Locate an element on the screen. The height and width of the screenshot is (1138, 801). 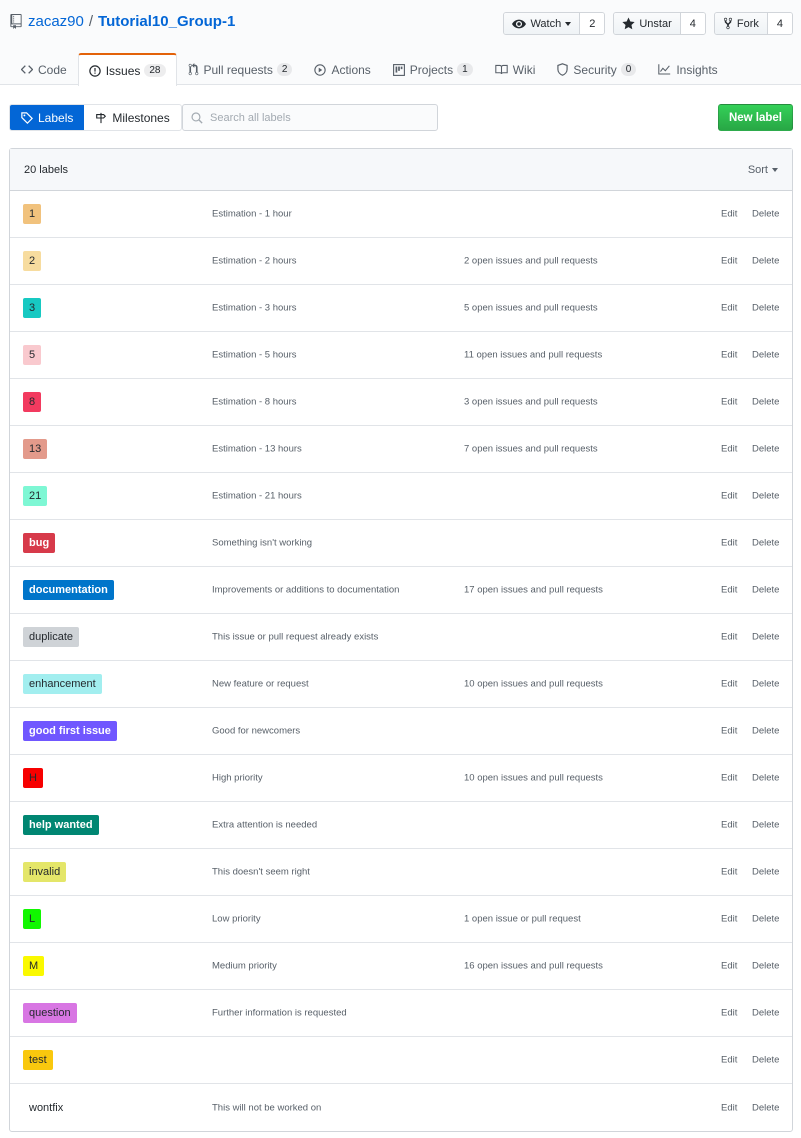
label-chip: 5 is located at coordinates (32, 355).